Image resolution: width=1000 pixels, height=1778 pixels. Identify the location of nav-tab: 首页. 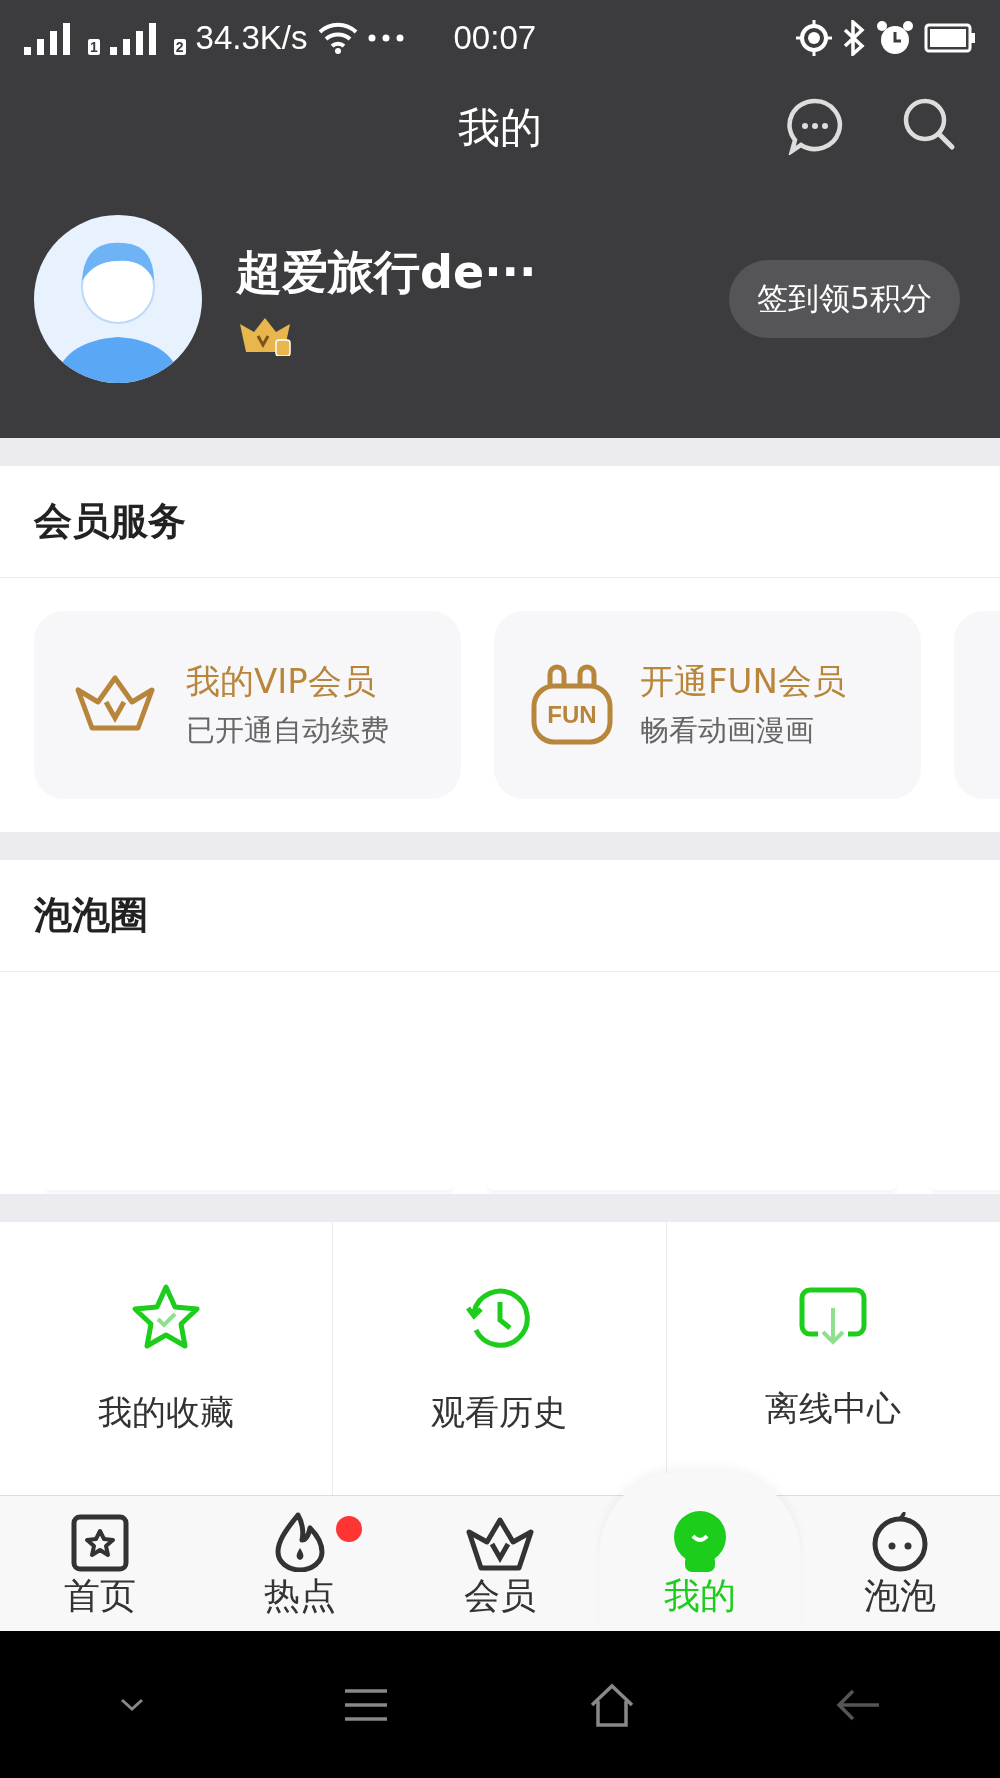
(100, 1563).